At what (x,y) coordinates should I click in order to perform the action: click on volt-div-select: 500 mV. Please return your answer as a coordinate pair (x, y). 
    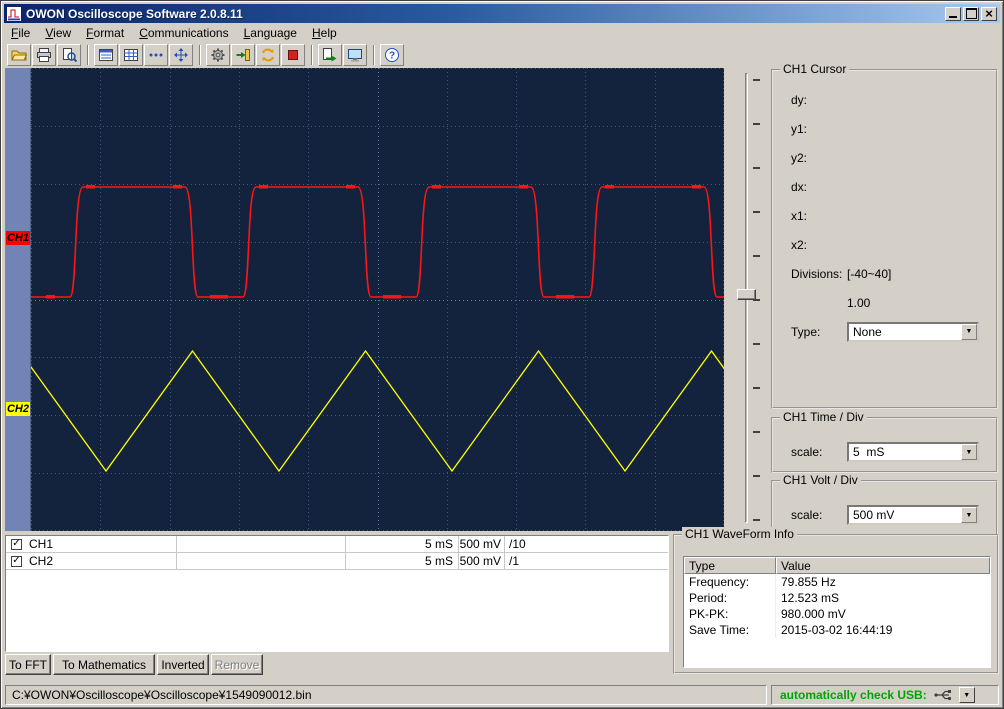
    Looking at the image, I should click on (913, 515).